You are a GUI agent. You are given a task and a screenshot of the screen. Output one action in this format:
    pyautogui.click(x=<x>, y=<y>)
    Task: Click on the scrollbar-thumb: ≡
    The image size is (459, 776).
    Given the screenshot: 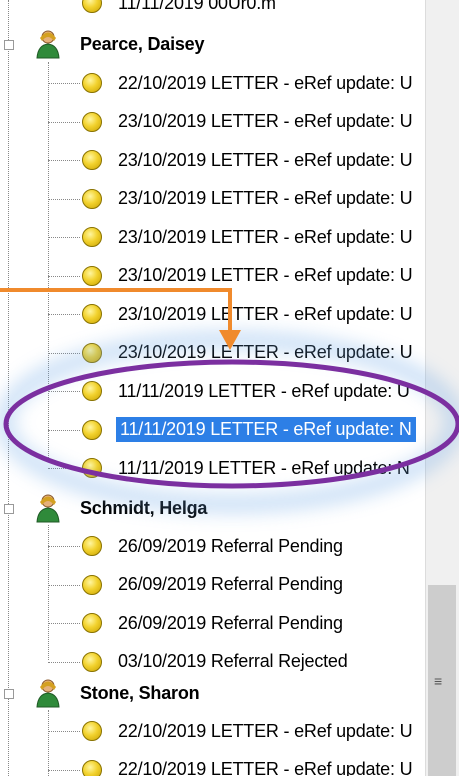 What is the action you would take?
    pyautogui.click(x=442, y=680)
    